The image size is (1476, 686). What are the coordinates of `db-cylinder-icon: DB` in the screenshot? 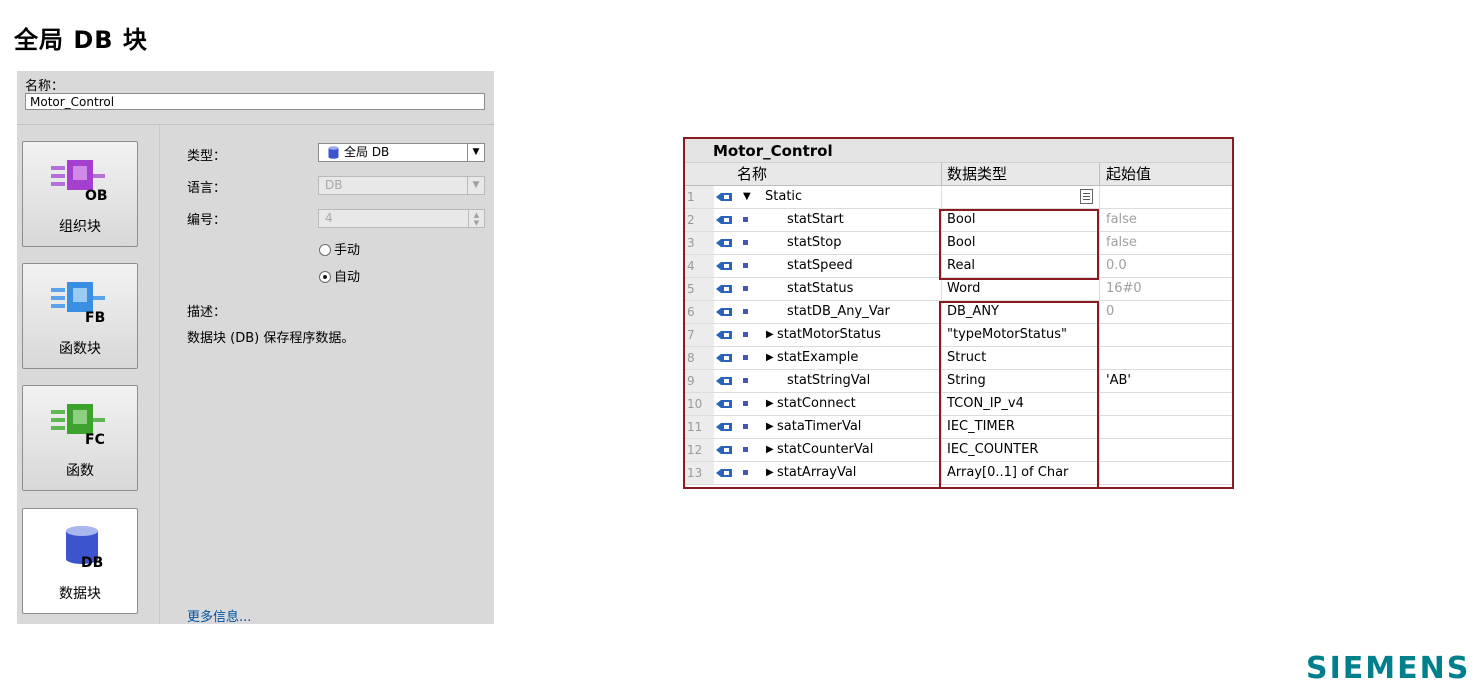 It's located at (84, 547).